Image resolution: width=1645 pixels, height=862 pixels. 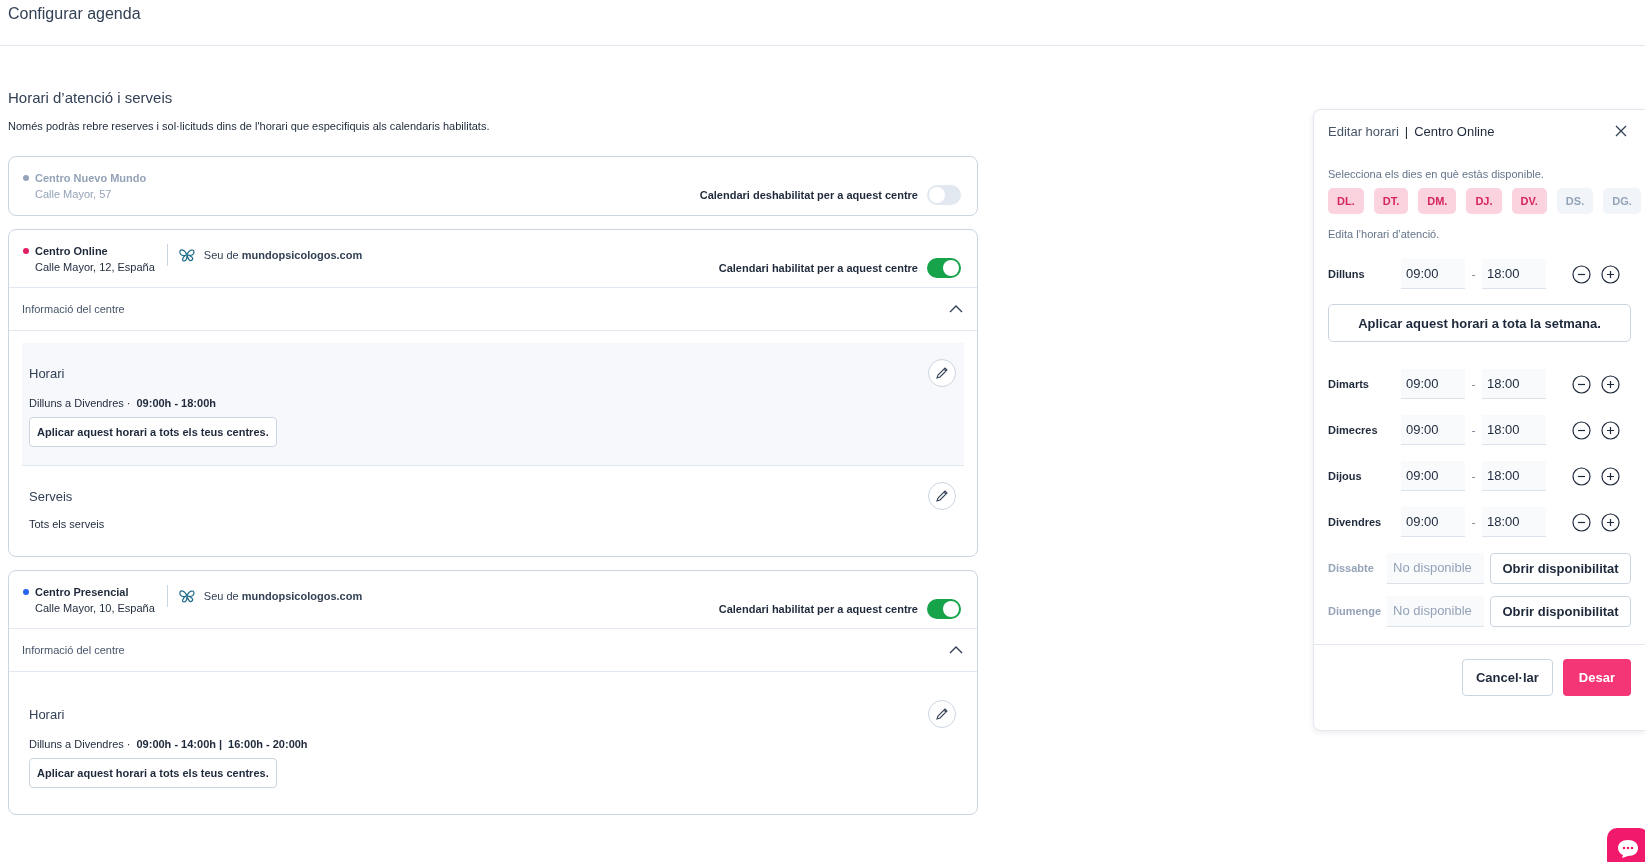 What do you see at coordinates (1621, 131) in the screenshot?
I see `close-icon` at bounding box center [1621, 131].